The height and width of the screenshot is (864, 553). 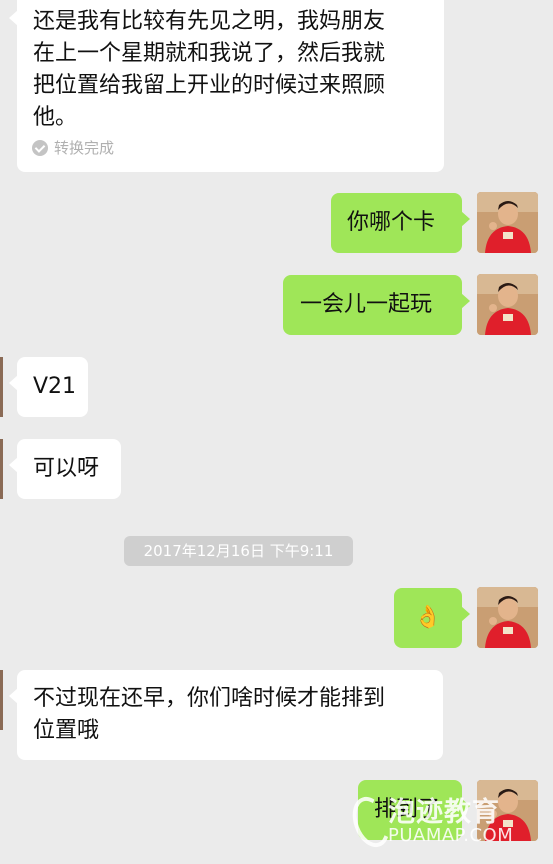 What do you see at coordinates (238, 551) in the screenshot?
I see `chat-timestamp: 2017年12月16日 下午9:11` at bounding box center [238, 551].